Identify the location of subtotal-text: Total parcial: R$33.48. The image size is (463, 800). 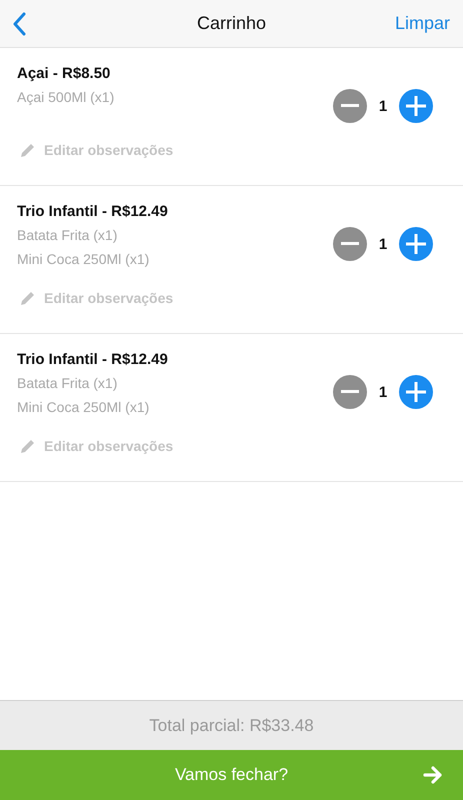
(231, 726).